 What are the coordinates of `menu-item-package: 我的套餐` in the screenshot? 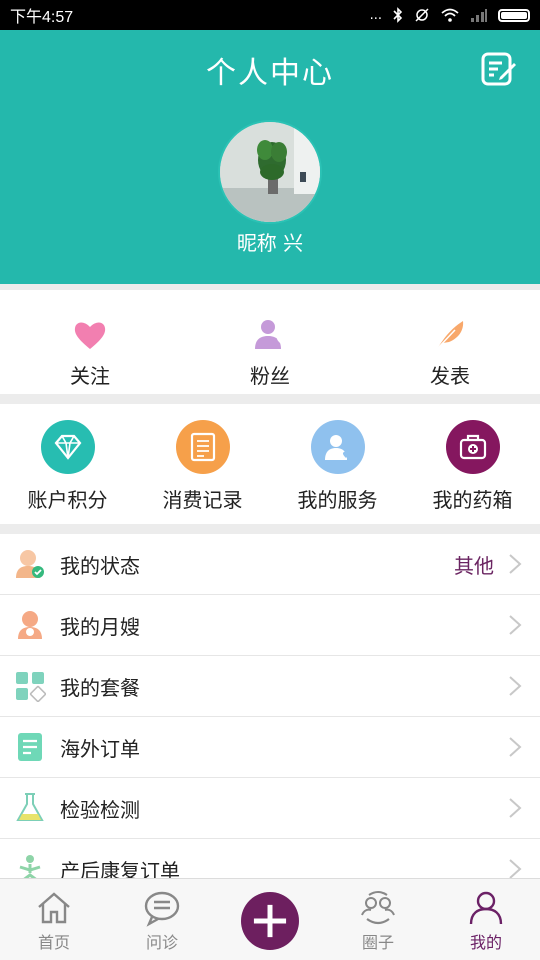 It's located at (270, 686).